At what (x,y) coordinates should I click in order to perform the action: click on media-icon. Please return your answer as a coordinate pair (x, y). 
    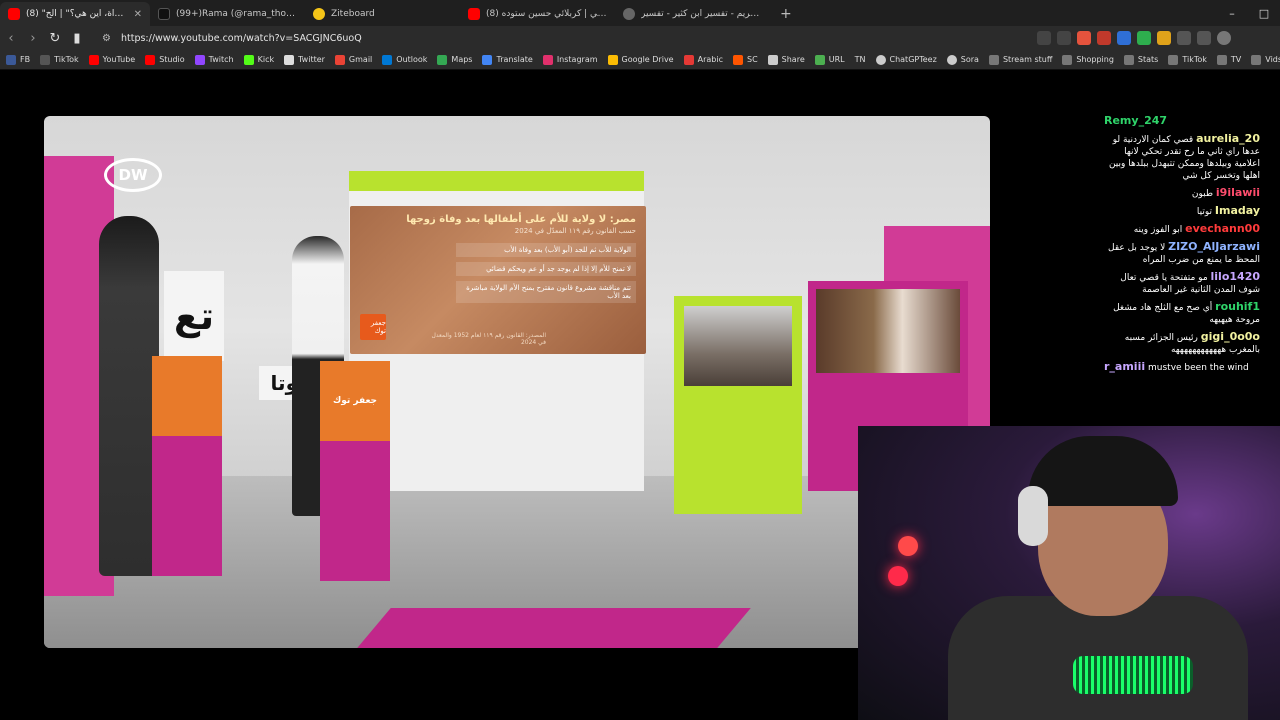
    Looking at the image, I should click on (1204, 38).